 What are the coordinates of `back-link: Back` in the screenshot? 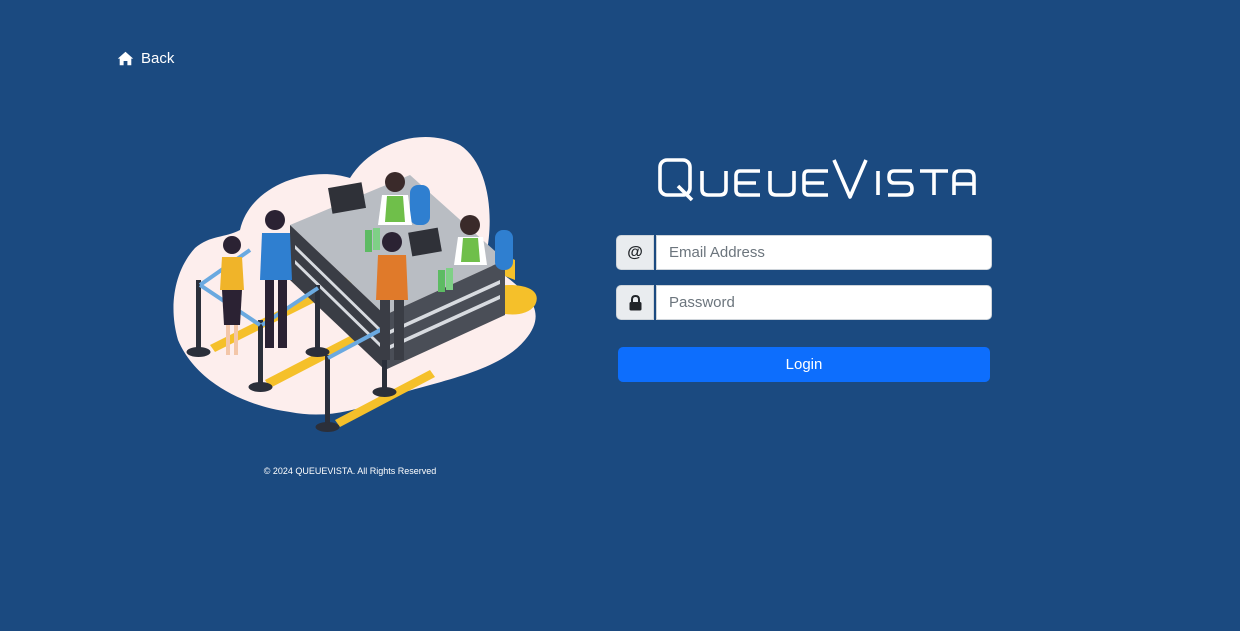 It's located at (145, 58).